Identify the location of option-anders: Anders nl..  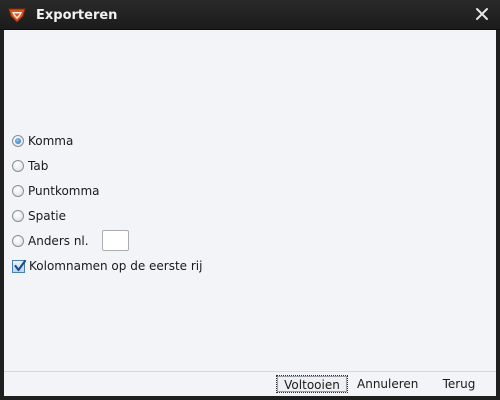
(50, 241).